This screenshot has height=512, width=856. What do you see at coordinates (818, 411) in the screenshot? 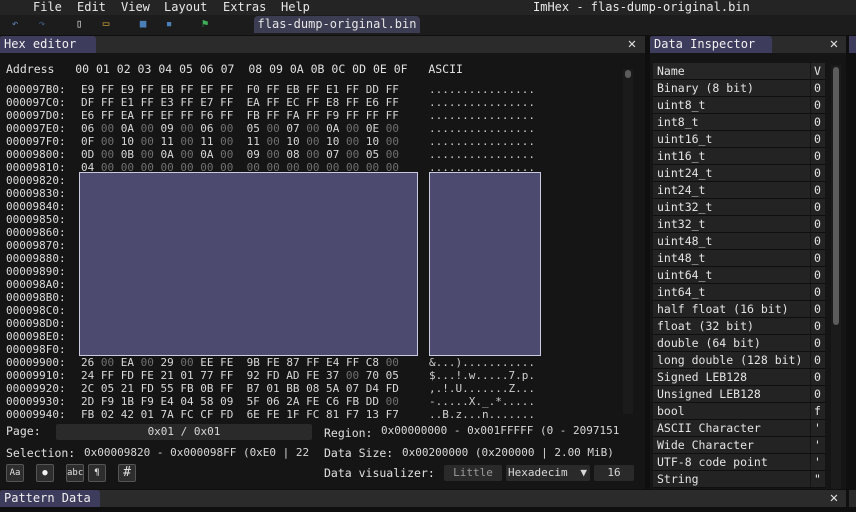
I see `inspector-row-value: f` at bounding box center [818, 411].